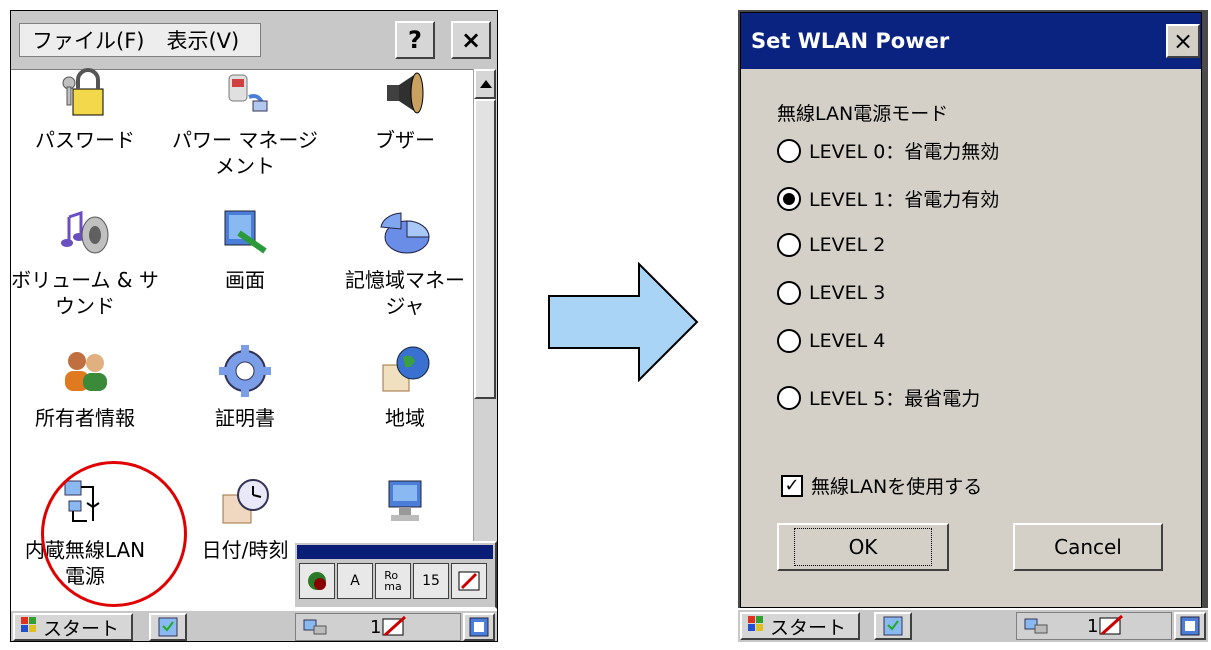  Describe the element at coordinates (405, 293) in the screenshot. I see `icon-label: 記憶域マネー ジャ` at that location.